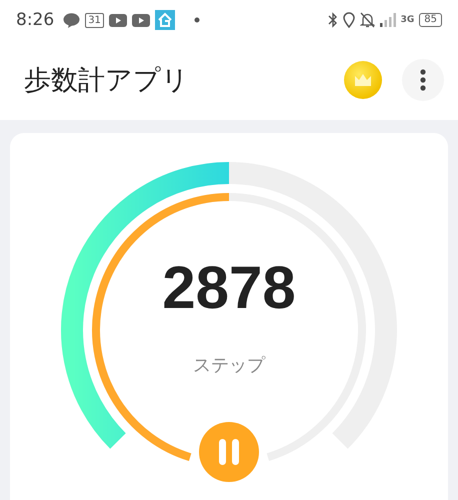  I want to click on network-type: 3G, so click(407, 20).